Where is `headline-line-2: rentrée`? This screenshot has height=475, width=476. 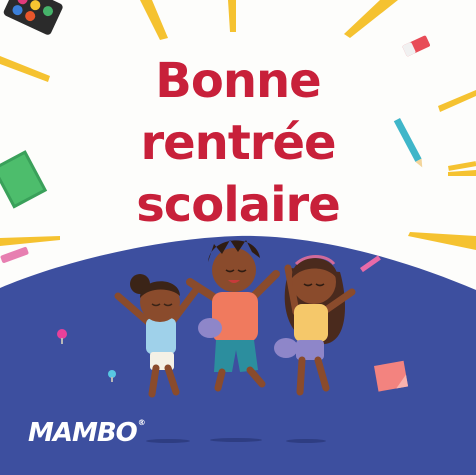 headline-line-2: rentrée is located at coordinates (238, 143).